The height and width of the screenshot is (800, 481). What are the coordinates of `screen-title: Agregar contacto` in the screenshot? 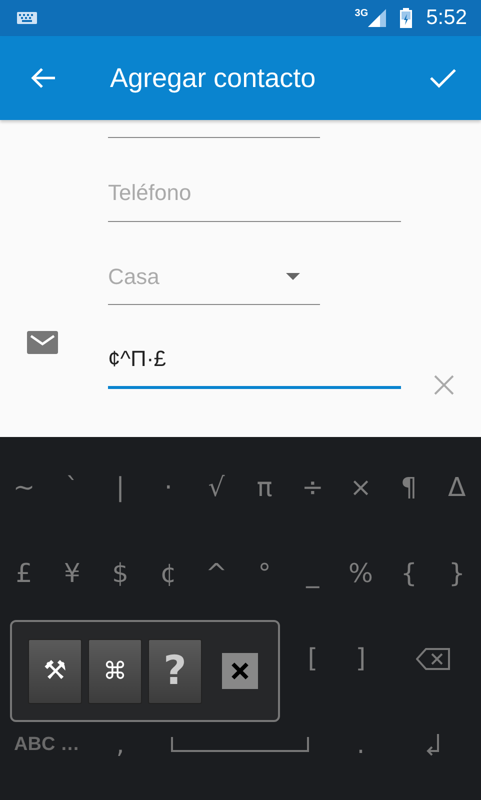 It's located at (213, 78).